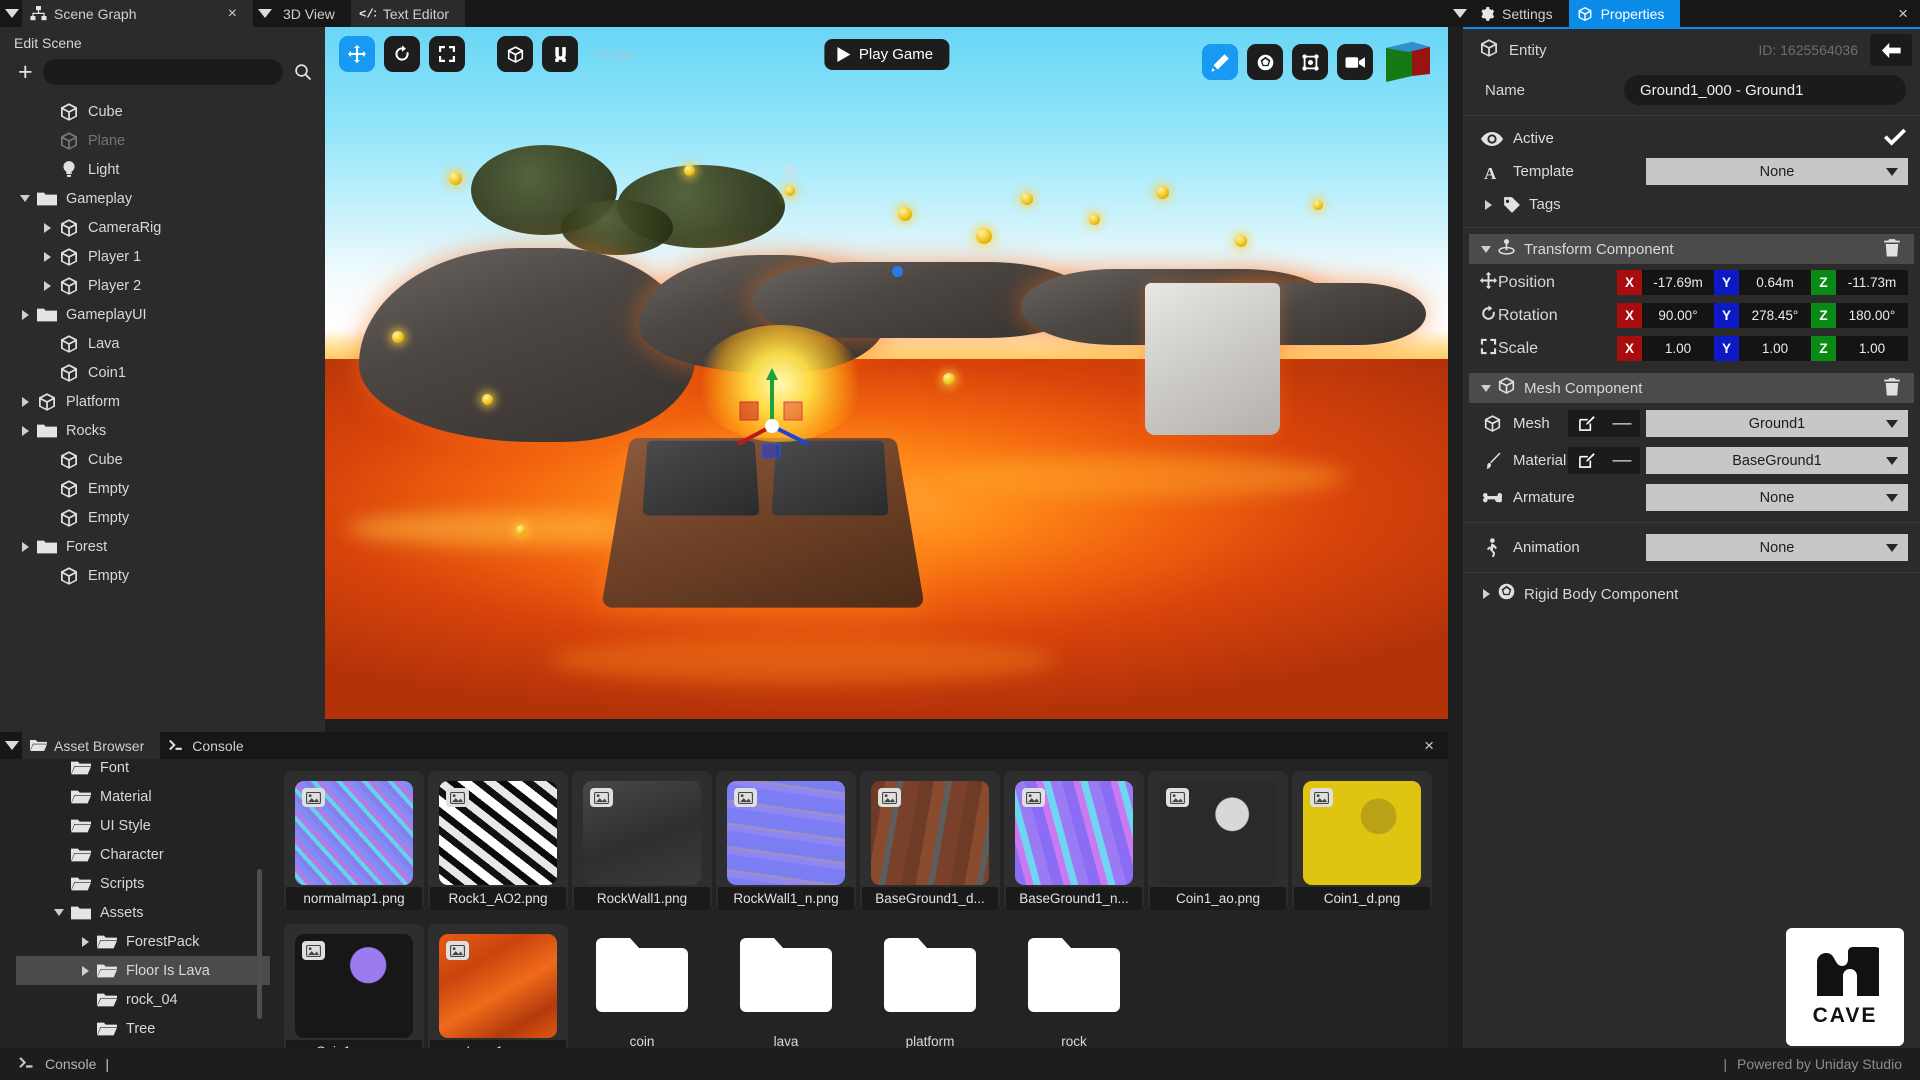  I want to click on rigid-body-component-header: Rigid Body Component, so click(1691, 594).